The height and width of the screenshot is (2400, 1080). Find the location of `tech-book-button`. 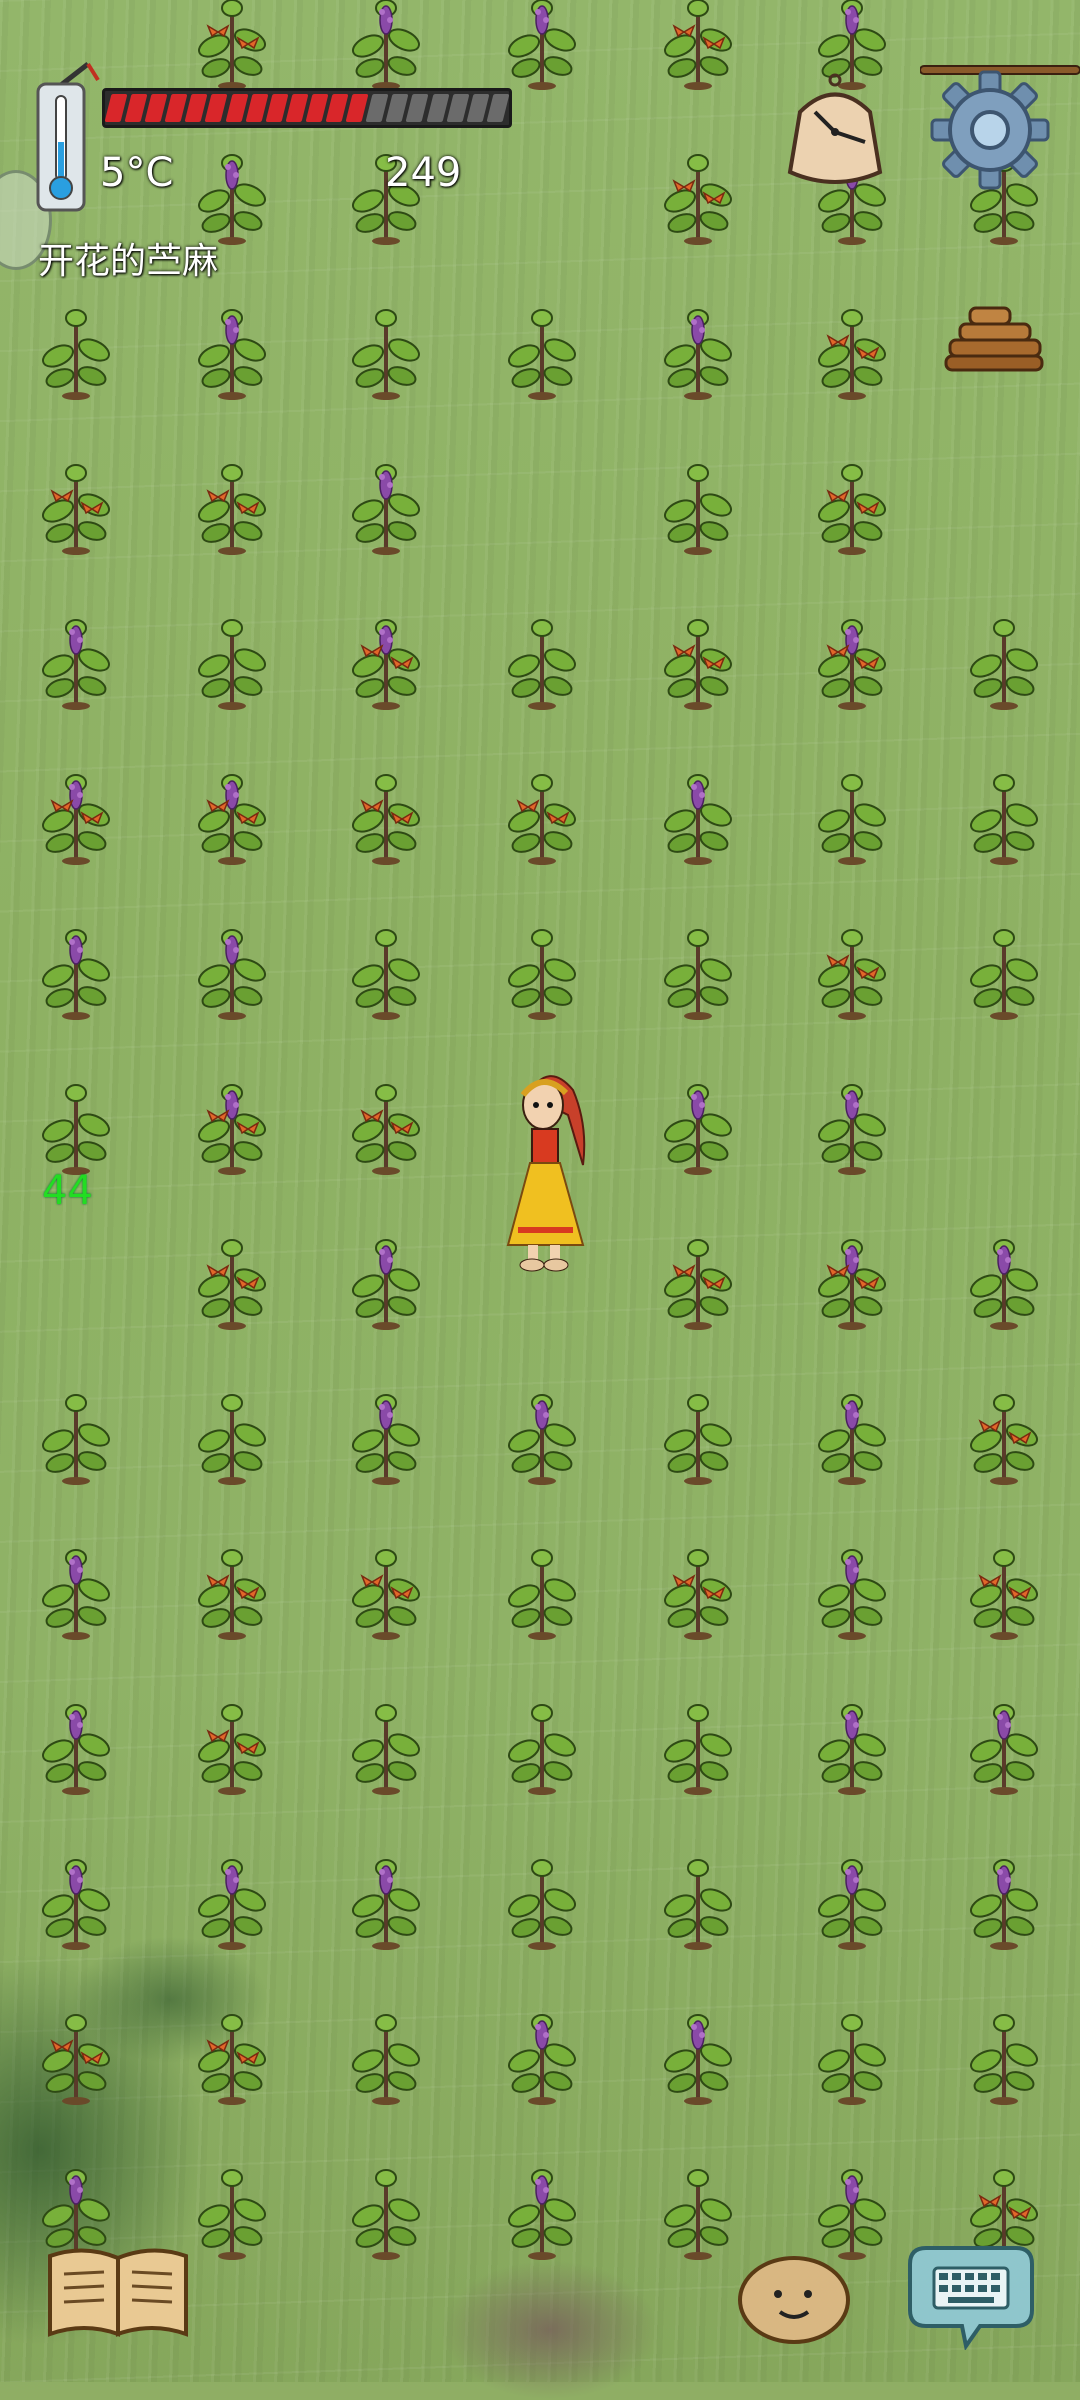

tech-book-button is located at coordinates (118, 2292).